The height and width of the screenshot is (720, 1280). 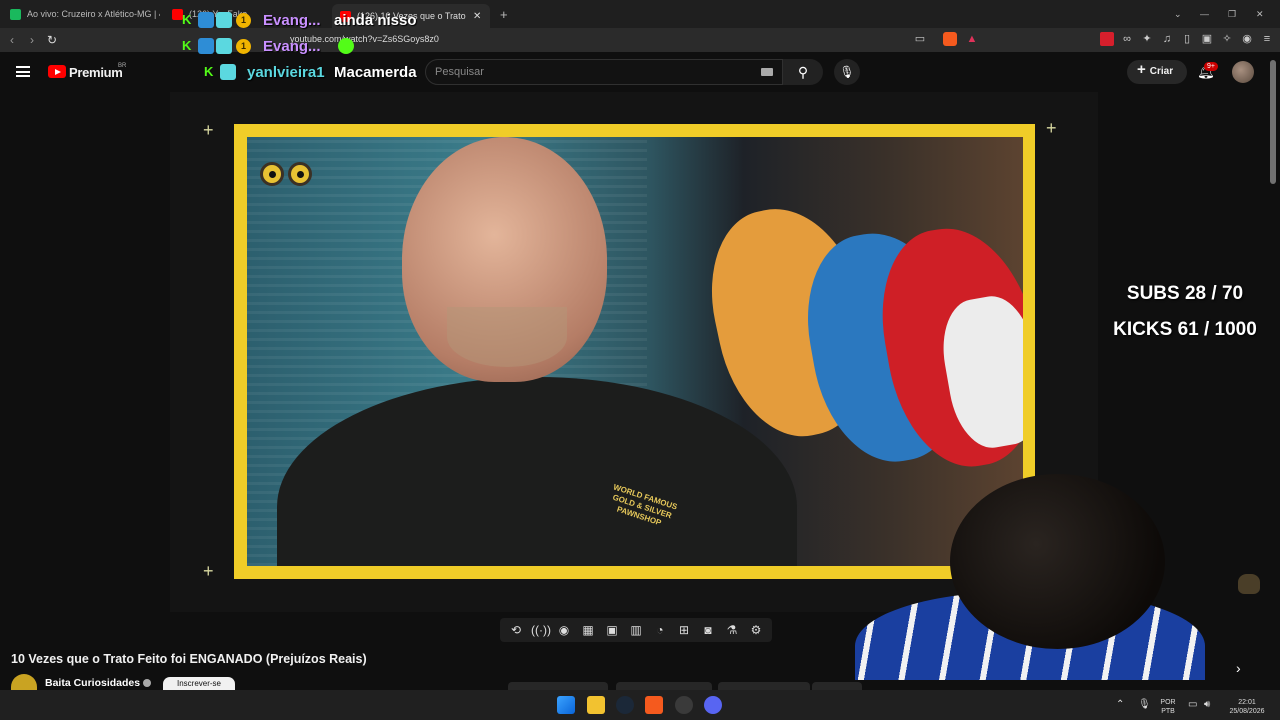 What do you see at coordinates (1243, 72) in the screenshot?
I see `avatar` at bounding box center [1243, 72].